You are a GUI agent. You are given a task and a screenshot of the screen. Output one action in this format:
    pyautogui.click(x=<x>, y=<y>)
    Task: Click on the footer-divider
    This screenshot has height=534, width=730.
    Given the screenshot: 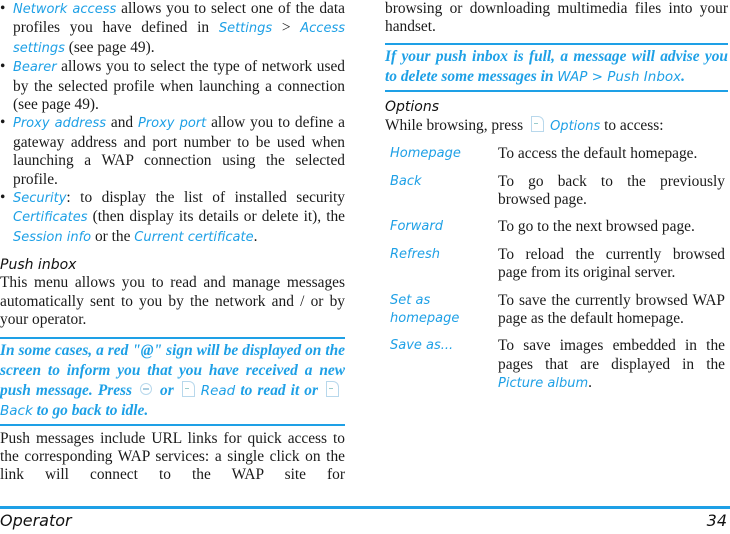 What is the action you would take?
    pyautogui.click(x=365, y=507)
    